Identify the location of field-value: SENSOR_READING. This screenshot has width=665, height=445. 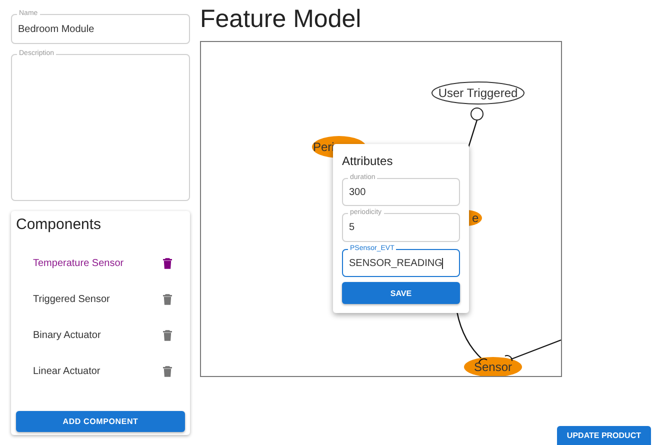
(395, 263).